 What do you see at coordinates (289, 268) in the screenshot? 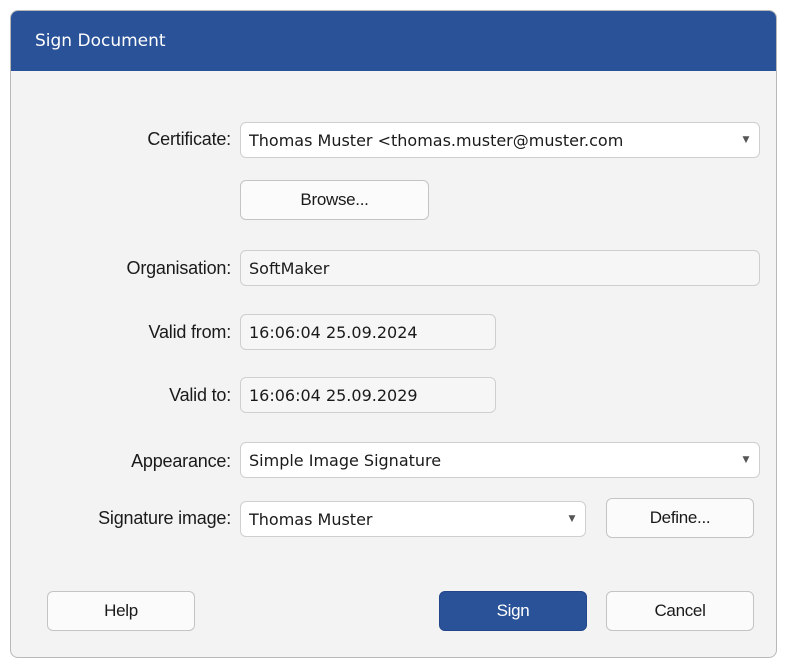
I see `organisation-value: SoftMaker` at bounding box center [289, 268].